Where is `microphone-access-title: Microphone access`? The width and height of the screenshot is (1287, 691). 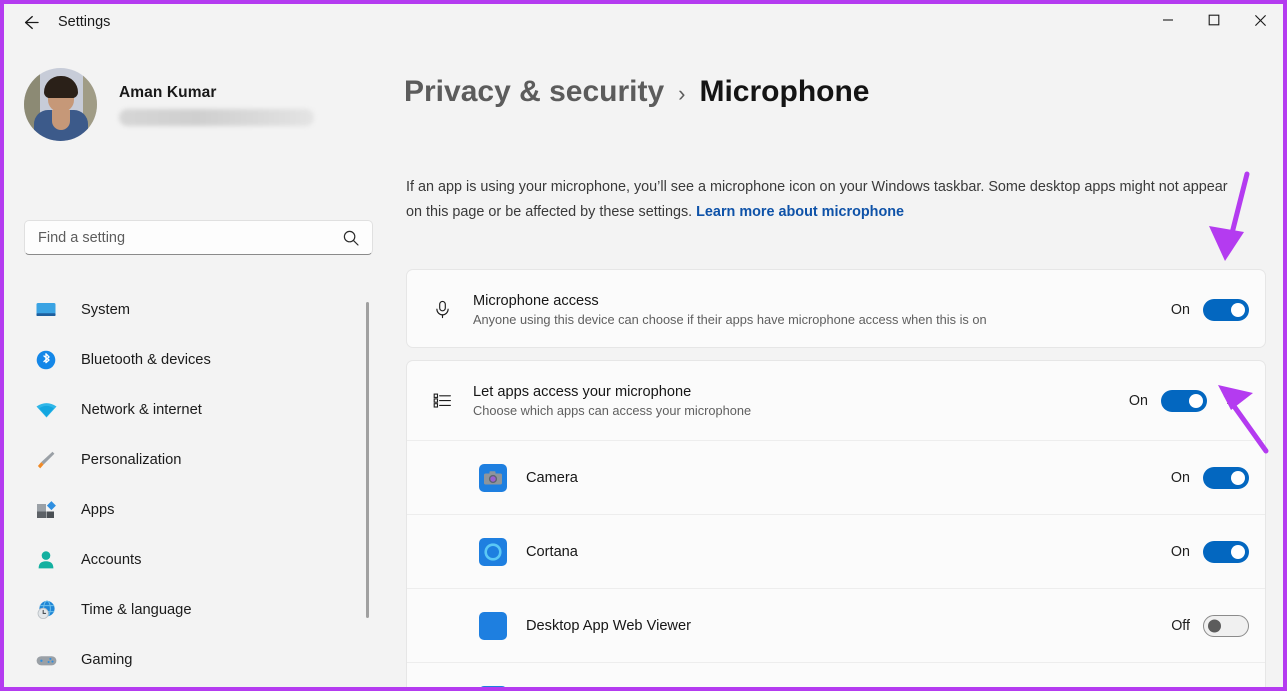
microphone-access-title: Microphone access is located at coordinates (536, 300).